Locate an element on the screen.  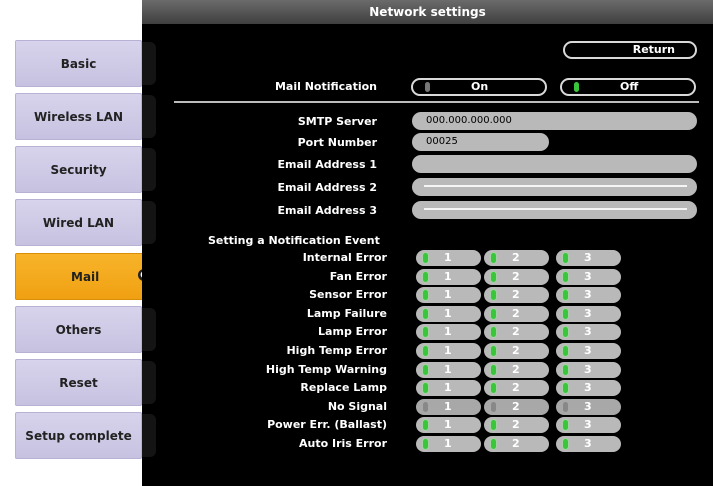
email-address-3-field is located at coordinates (554, 210).